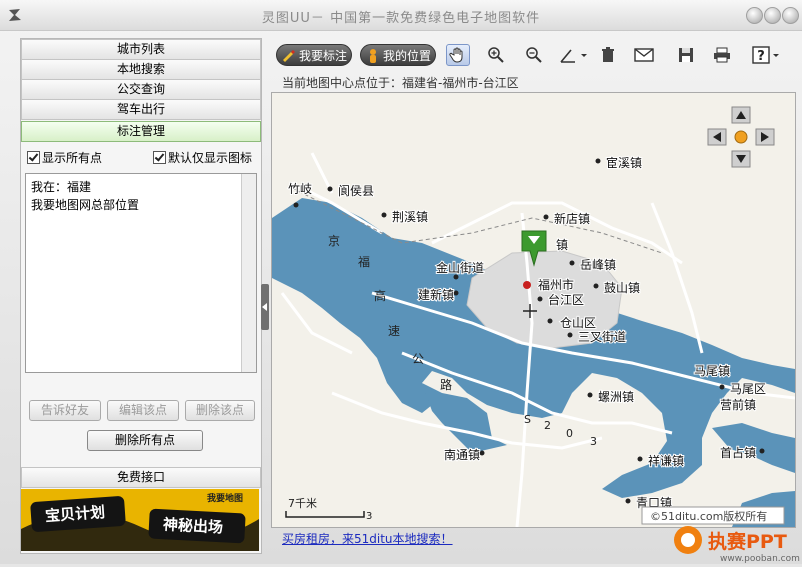 The width and height of the screenshot is (802, 567). Describe the element at coordinates (65, 410) in the screenshot. I see `tell-friend-button: 告诉好友` at that location.